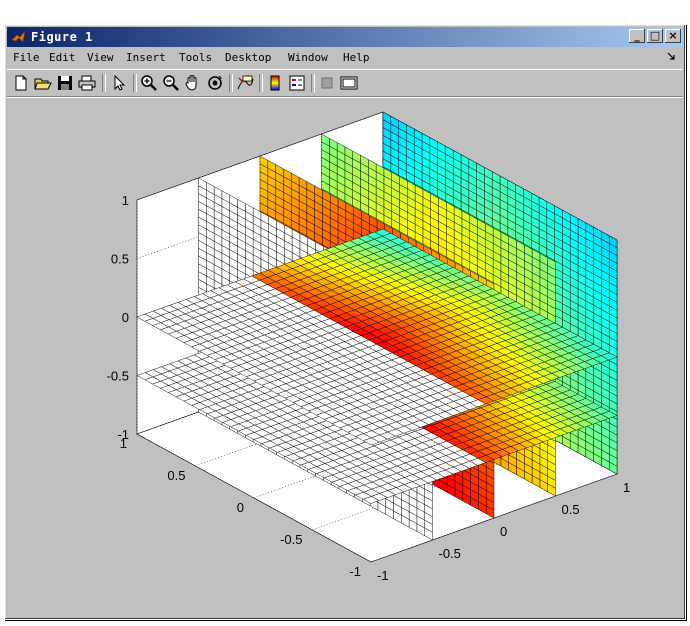  Describe the element at coordinates (21, 83) in the screenshot. I see `new-figure-icon` at that location.